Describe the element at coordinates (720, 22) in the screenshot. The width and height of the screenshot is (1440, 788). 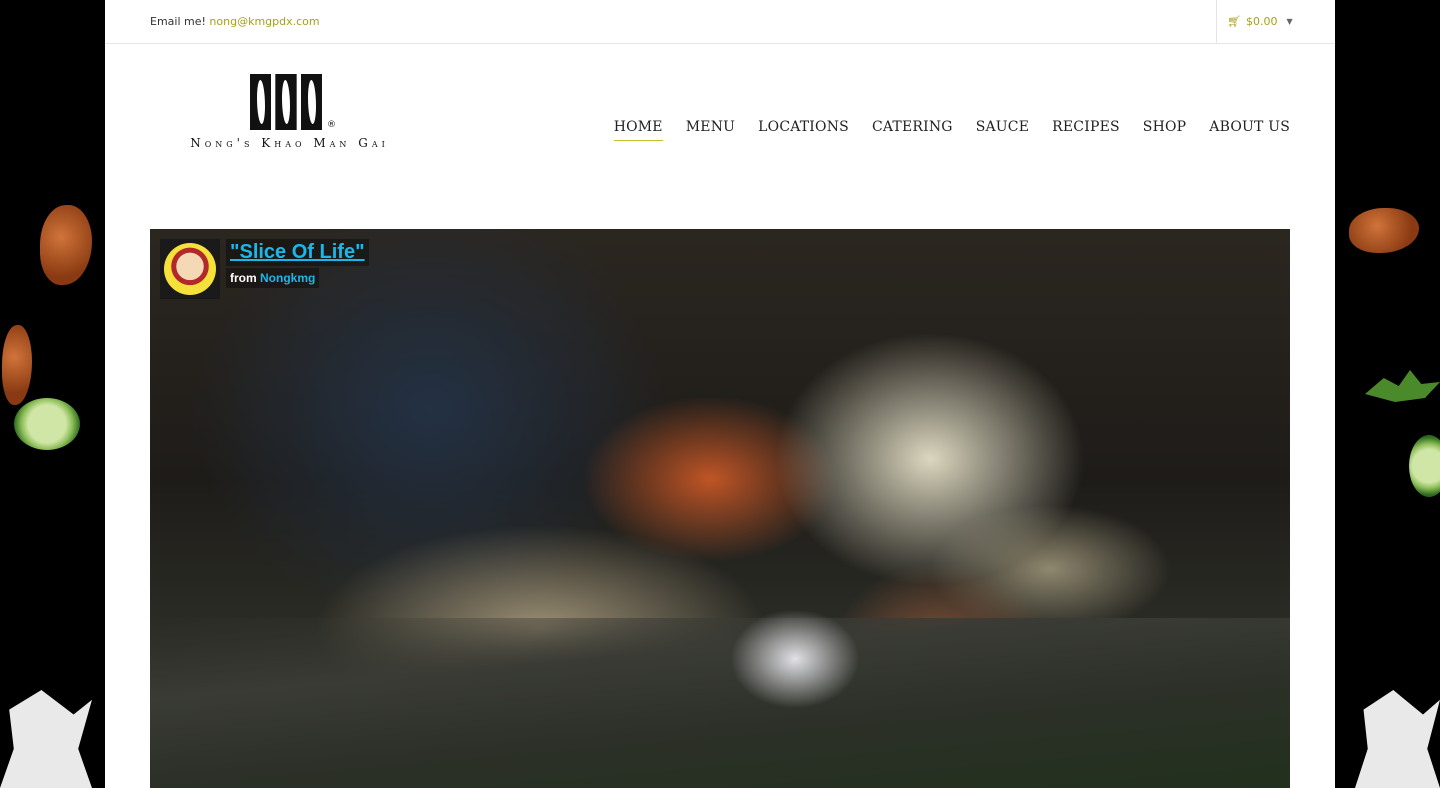
I see `top-bar: Email me! nong@kmgpdx.com 🛒︎ $0.00 ▼` at that location.